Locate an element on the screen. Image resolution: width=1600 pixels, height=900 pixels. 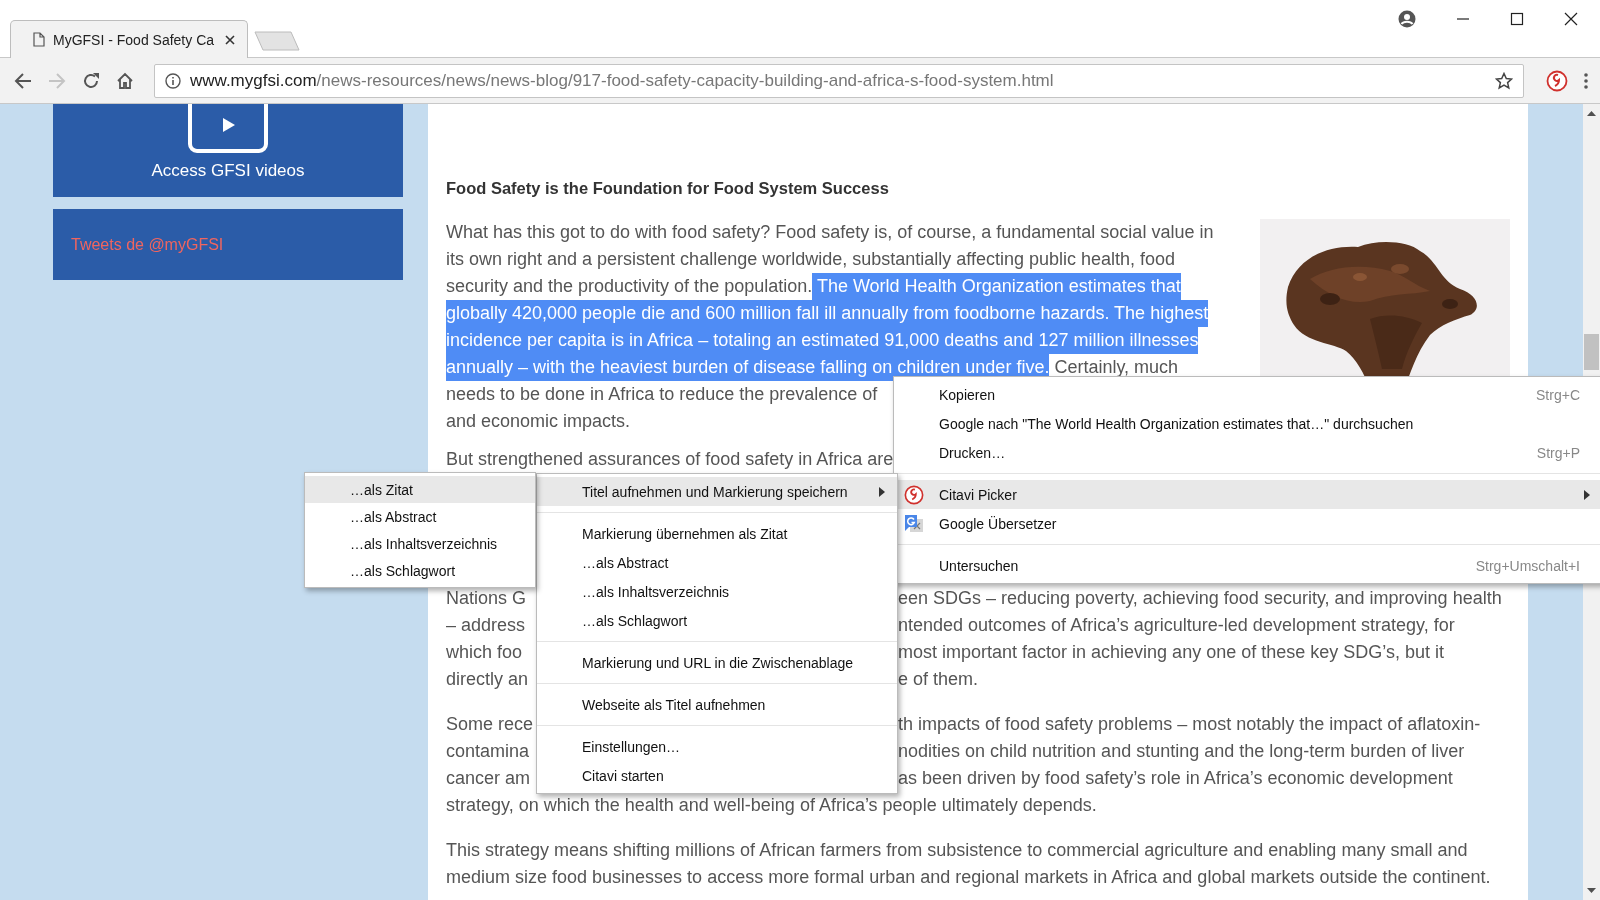
page-icon is located at coordinates (39, 39).